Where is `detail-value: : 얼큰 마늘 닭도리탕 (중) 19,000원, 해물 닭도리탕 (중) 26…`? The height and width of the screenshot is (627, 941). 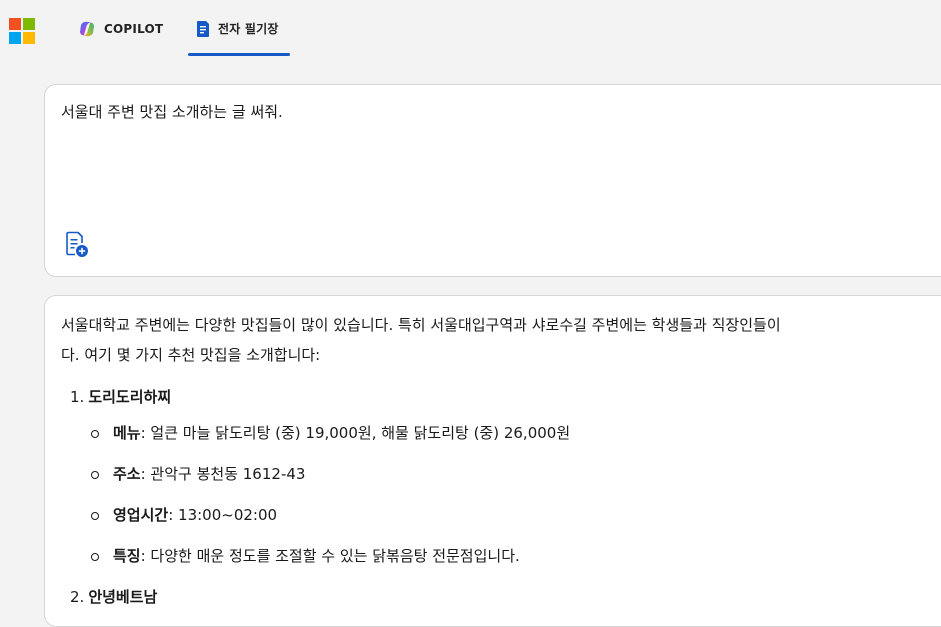 detail-value: : 얼큰 마늘 닭도리탕 (중) 19,000원, 해물 닭도리탕 (중) 26… is located at coordinates (355, 433).